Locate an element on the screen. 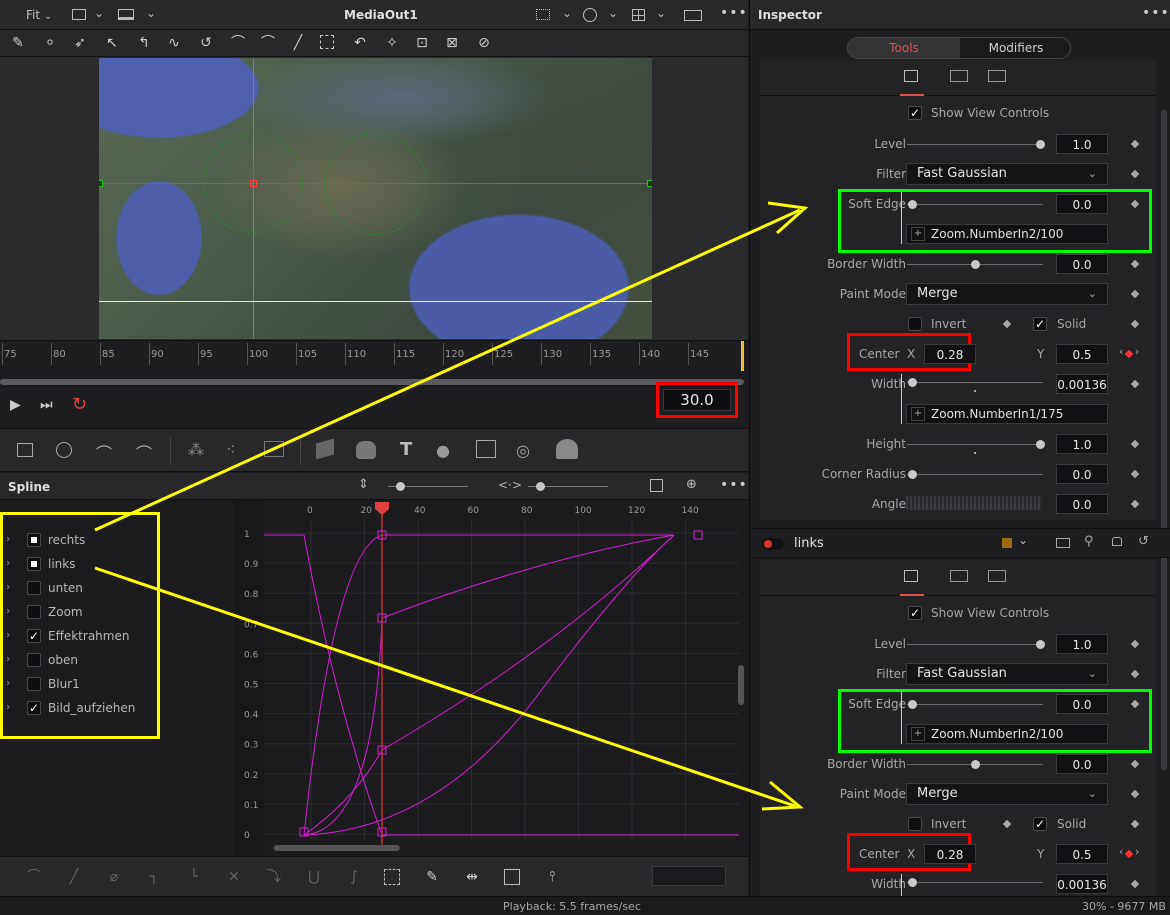 This screenshot has height=915, width=1170. delete-icon: ⊠ is located at coordinates (452, 43).